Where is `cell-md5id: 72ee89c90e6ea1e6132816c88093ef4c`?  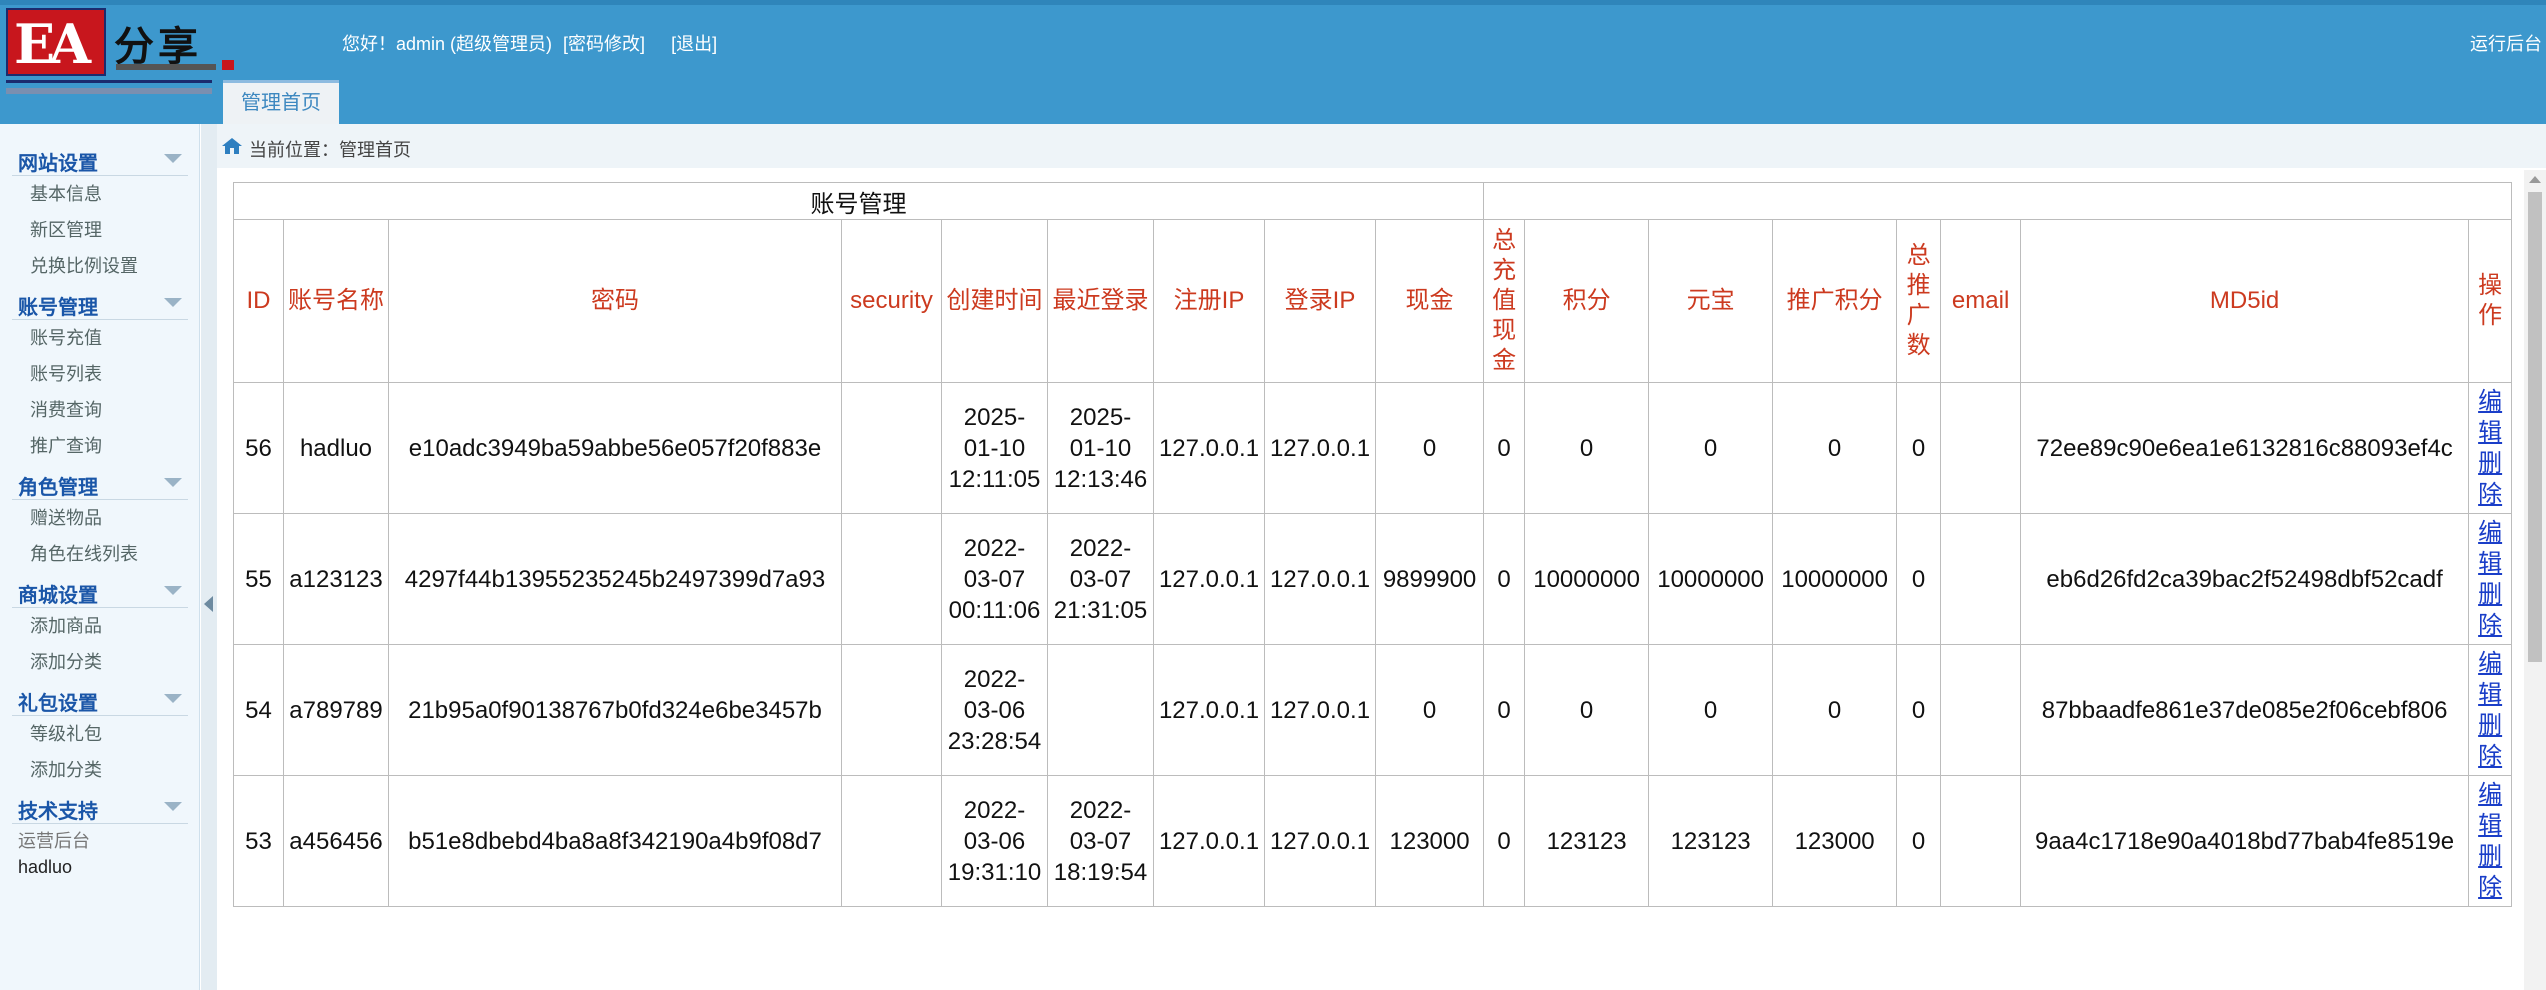
cell-md5id: 72ee89c90e6ea1e6132816c88093ef4c is located at coordinates (2245, 448).